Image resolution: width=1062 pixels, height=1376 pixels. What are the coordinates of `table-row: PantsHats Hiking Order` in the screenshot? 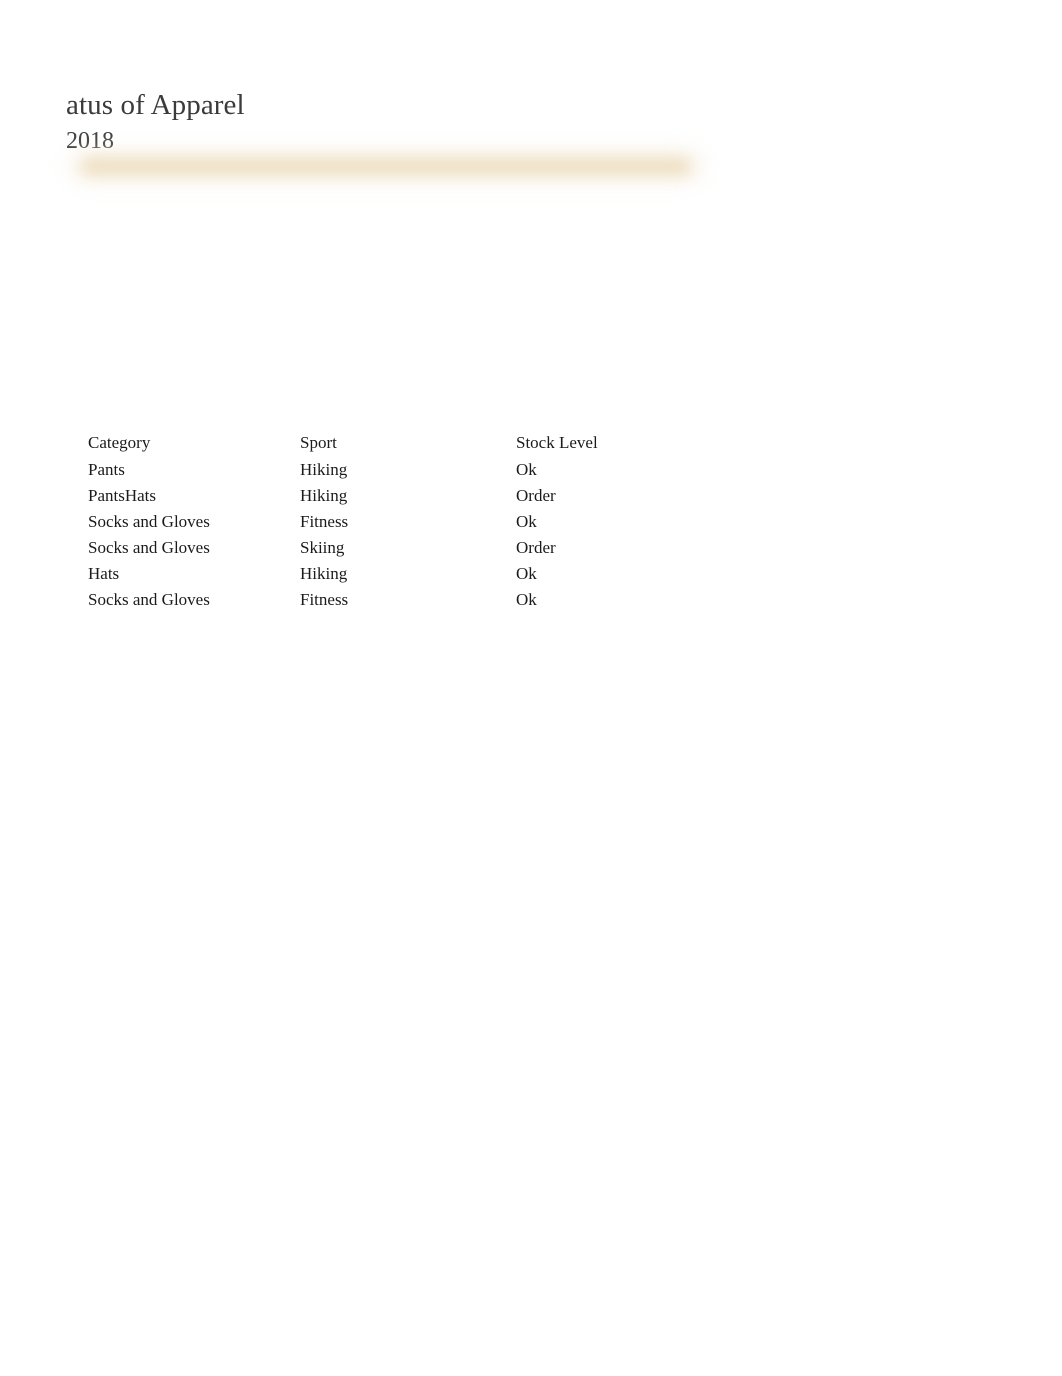 It's located at (388, 496).